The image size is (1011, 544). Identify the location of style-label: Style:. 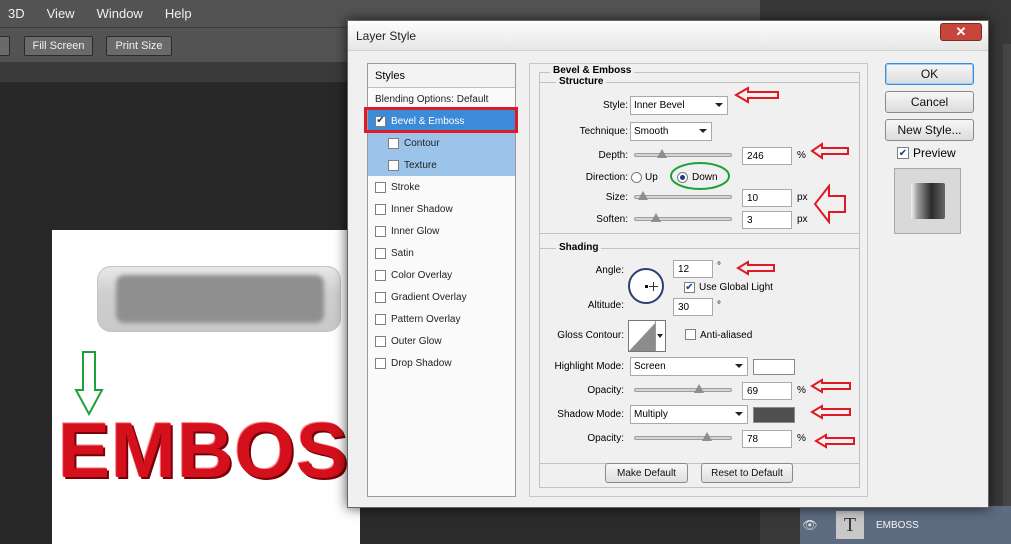
(615, 105).